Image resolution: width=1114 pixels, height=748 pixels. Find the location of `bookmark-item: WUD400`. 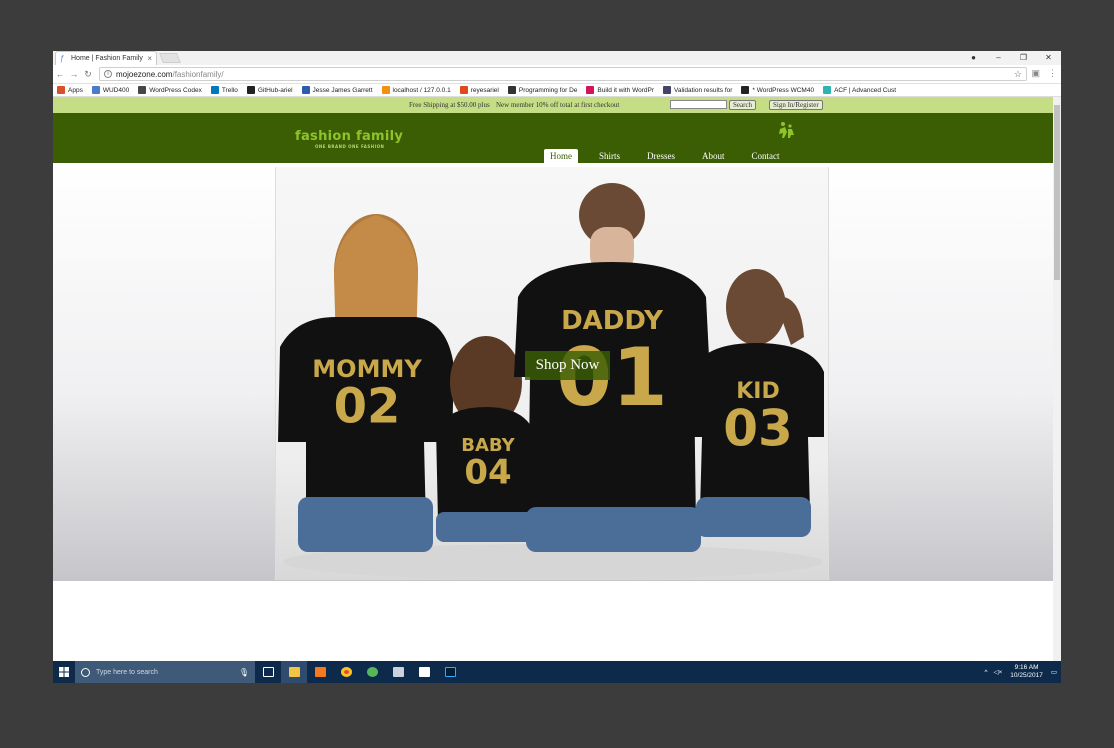

bookmark-item: WUD400 is located at coordinates (110, 90).